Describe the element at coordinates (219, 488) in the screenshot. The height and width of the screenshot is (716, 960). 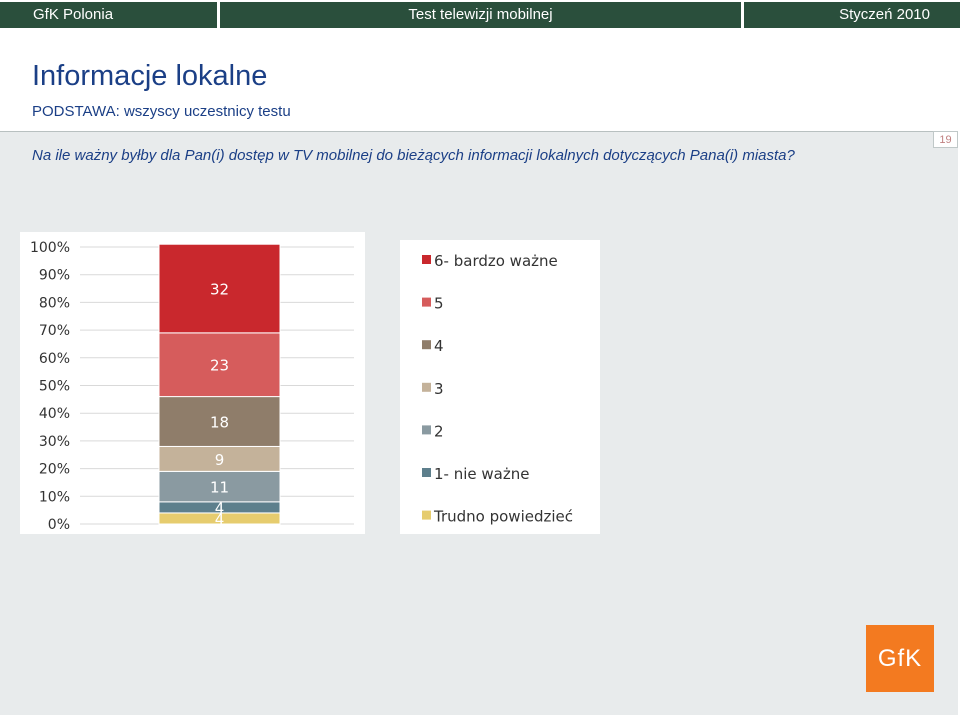
I see `data-label: 11` at that location.